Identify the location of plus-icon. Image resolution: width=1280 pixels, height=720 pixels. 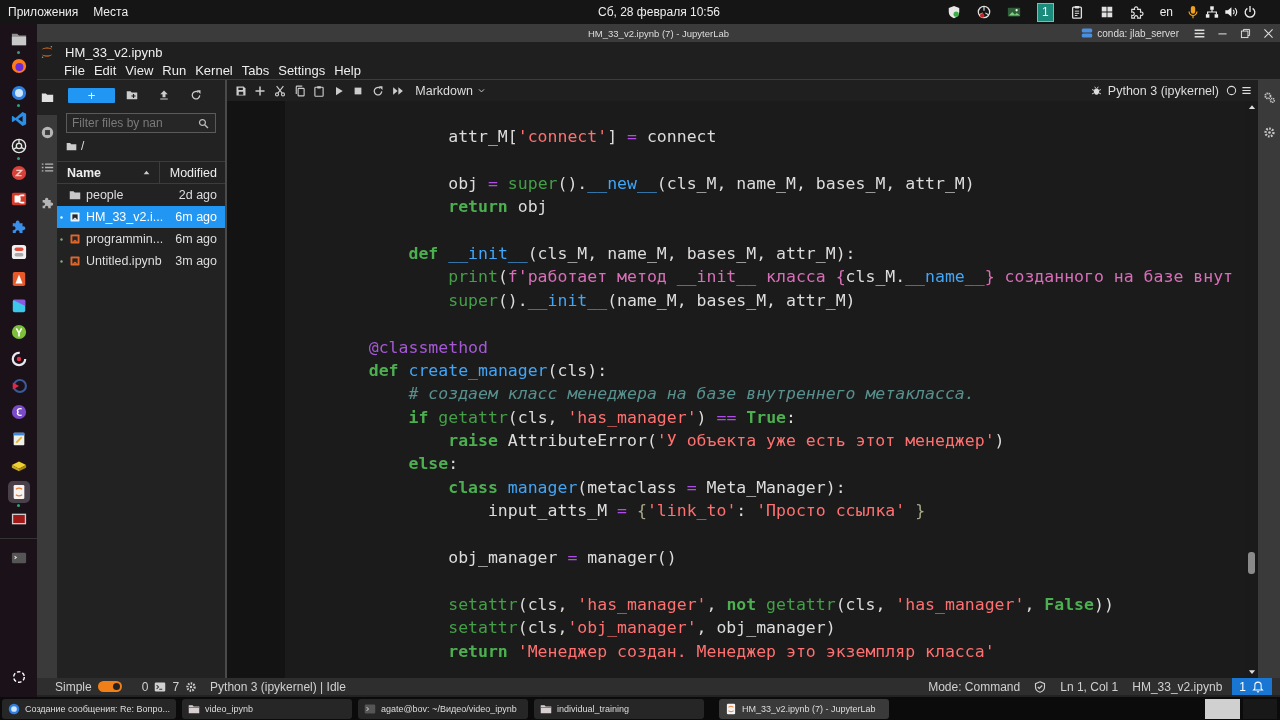
(260, 90).